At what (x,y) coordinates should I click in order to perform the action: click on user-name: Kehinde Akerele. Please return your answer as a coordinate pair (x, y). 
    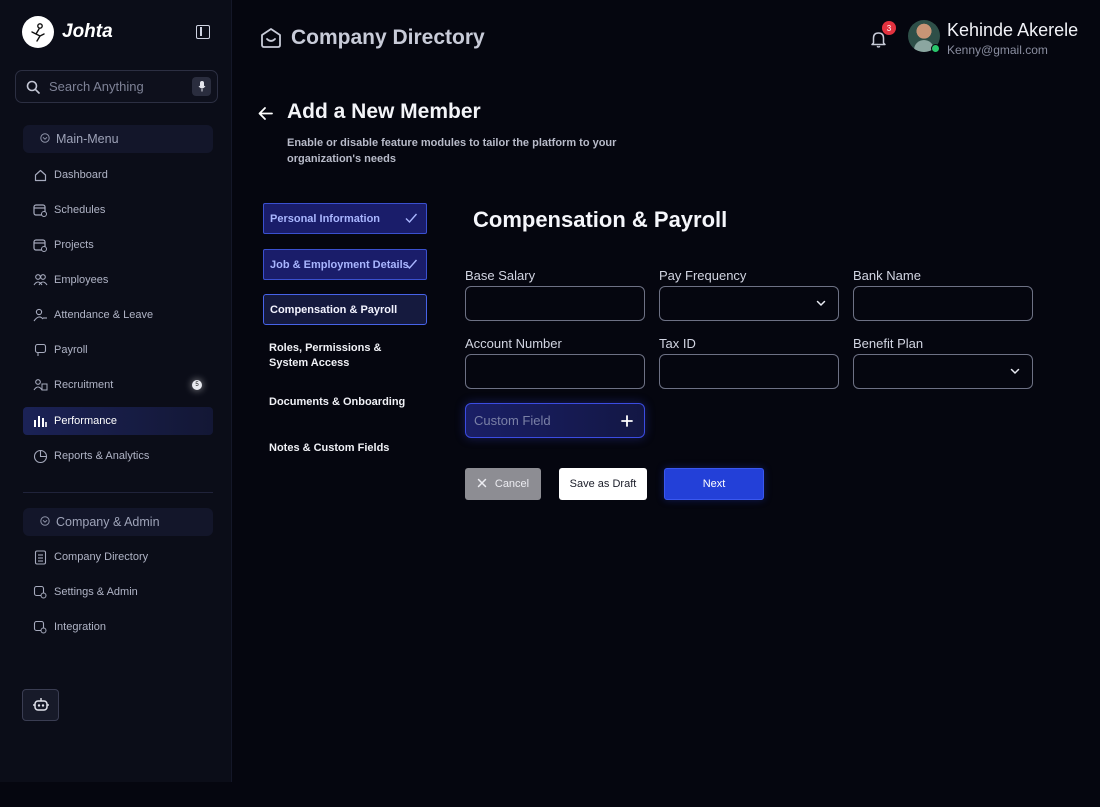
    Looking at the image, I should click on (1012, 30).